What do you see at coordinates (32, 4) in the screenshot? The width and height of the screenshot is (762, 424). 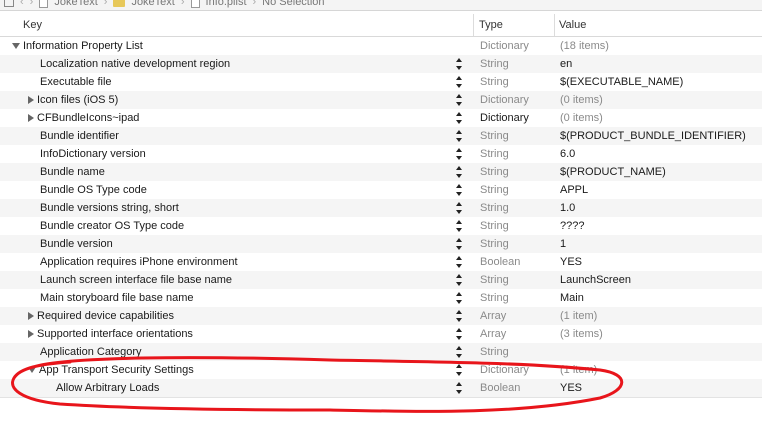 I see `forward-chevron-icon: ›` at bounding box center [32, 4].